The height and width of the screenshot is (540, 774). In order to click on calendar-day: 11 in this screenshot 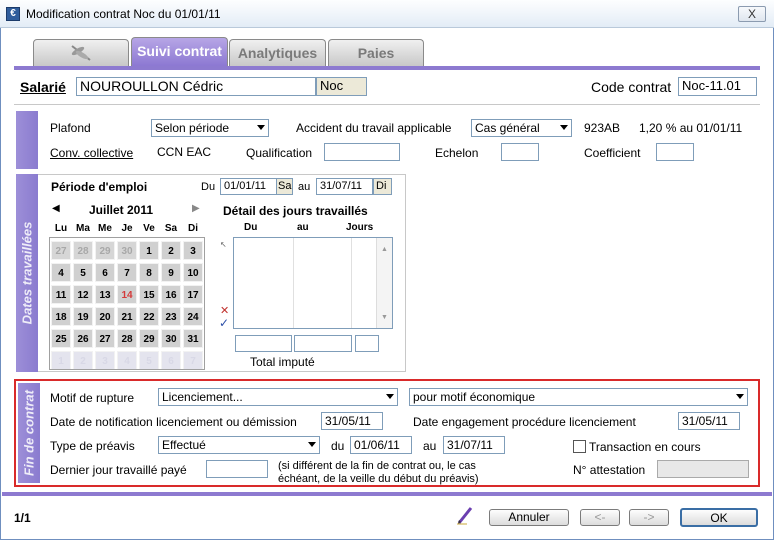, I will do `click(61, 294)`.